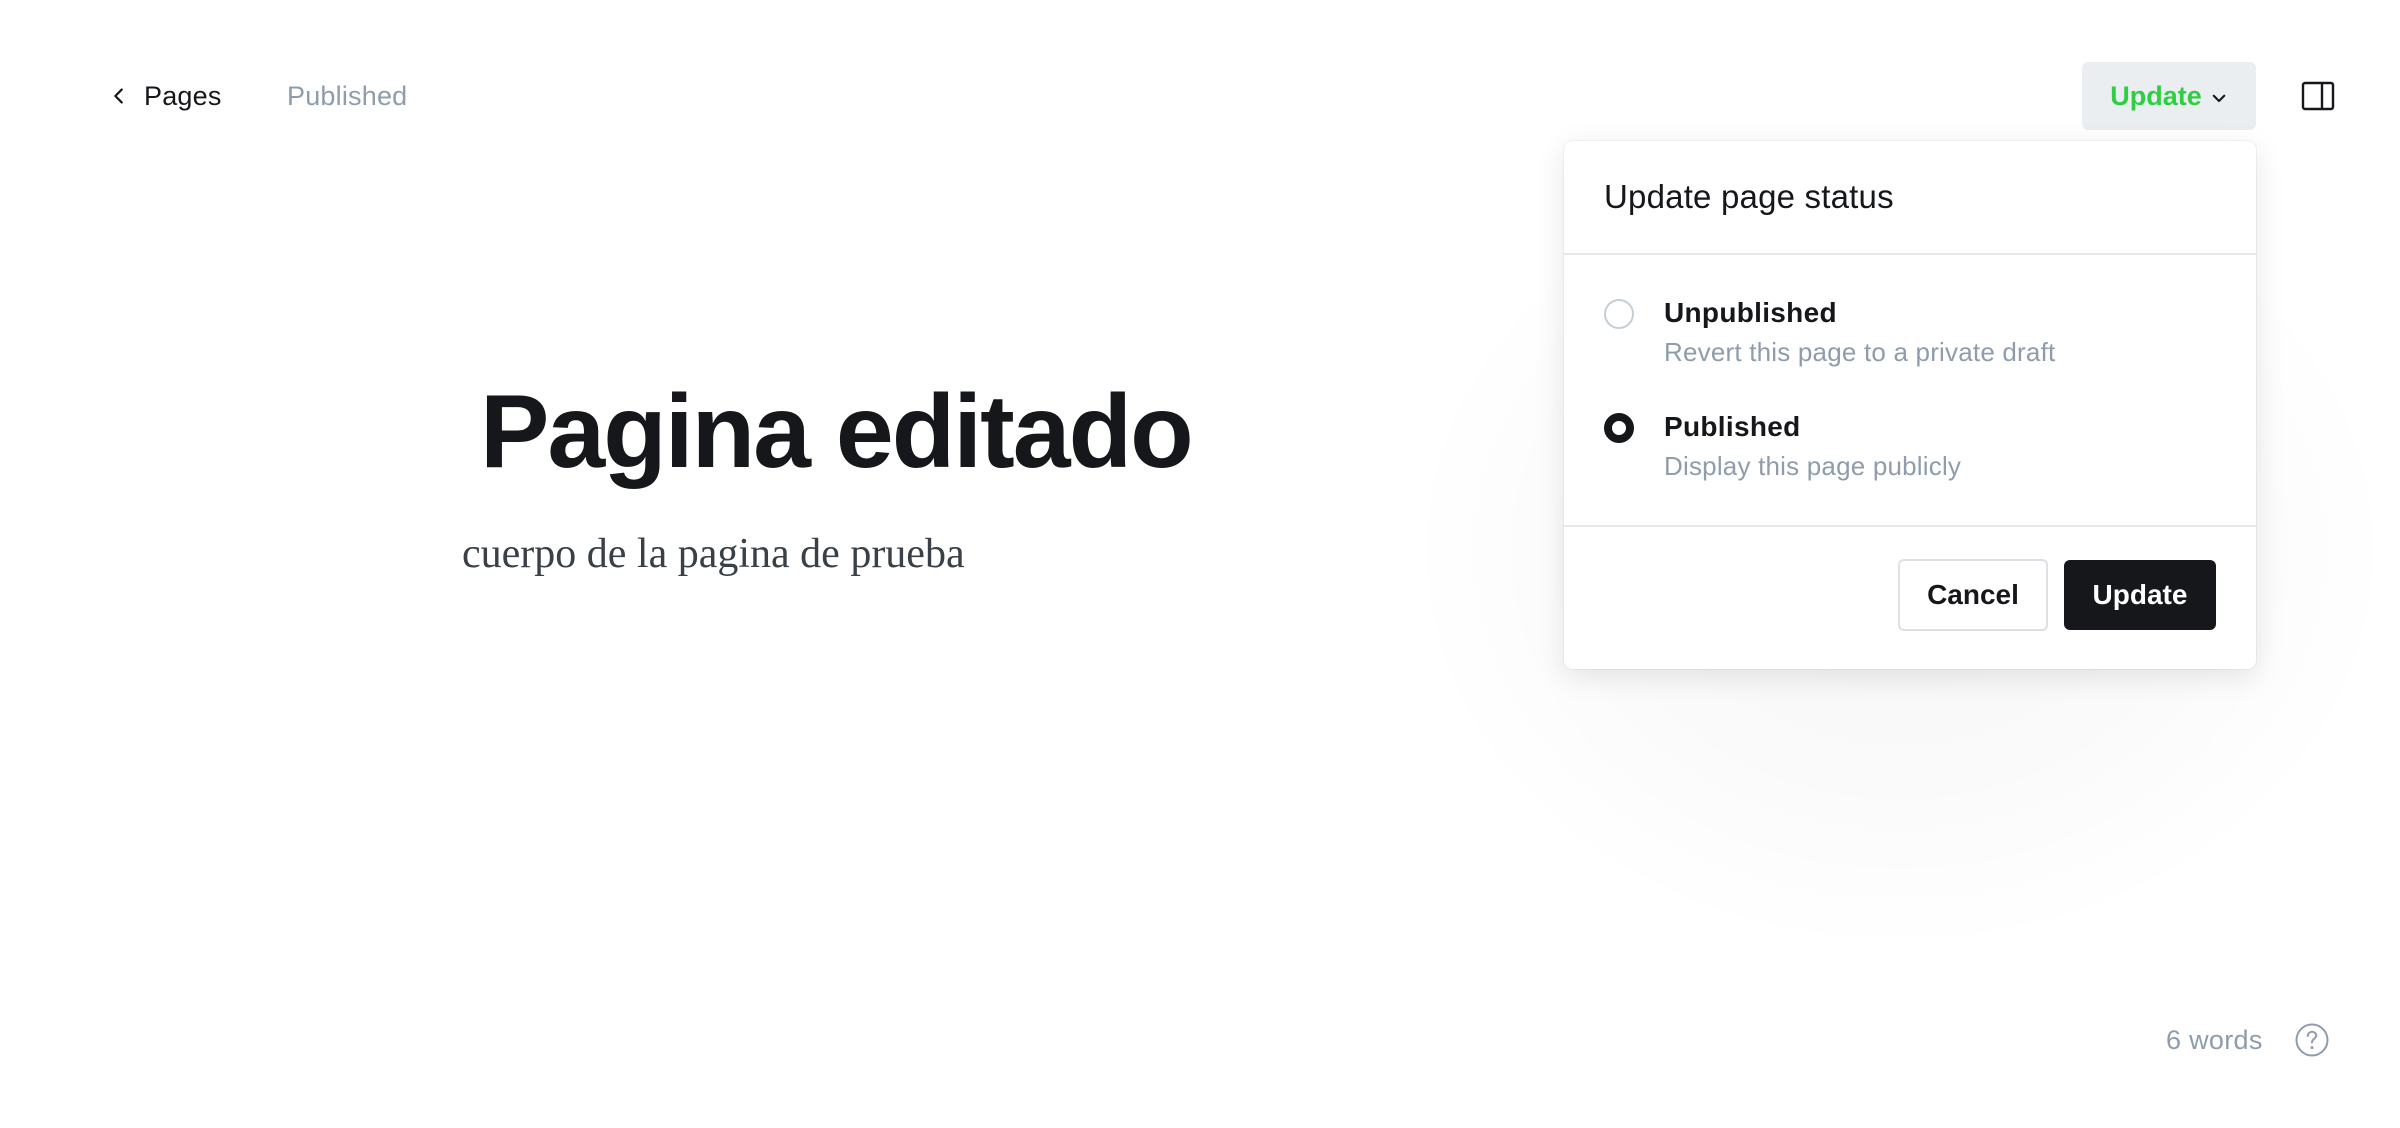 The width and height of the screenshot is (2400, 1128). Describe the element at coordinates (118, 96) in the screenshot. I see `chevron-left-icon` at that location.